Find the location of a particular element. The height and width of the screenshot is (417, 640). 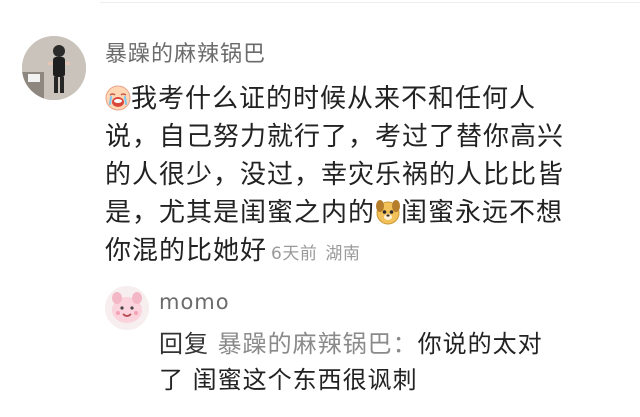

comment-username: 暴躁的麻辣锅巴 is located at coordinates (185, 52).